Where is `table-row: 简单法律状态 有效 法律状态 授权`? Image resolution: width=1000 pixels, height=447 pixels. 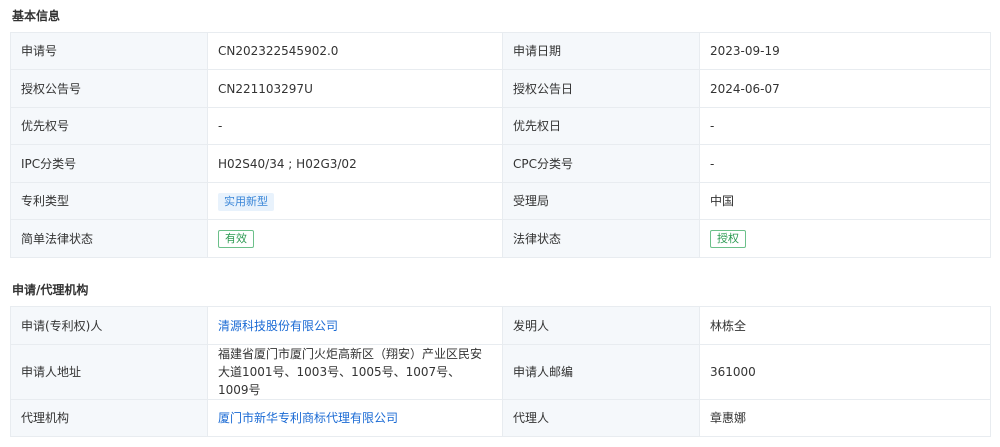 table-row: 简单法律状态 有效 法律状态 授权 is located at coordinates (500, 238).